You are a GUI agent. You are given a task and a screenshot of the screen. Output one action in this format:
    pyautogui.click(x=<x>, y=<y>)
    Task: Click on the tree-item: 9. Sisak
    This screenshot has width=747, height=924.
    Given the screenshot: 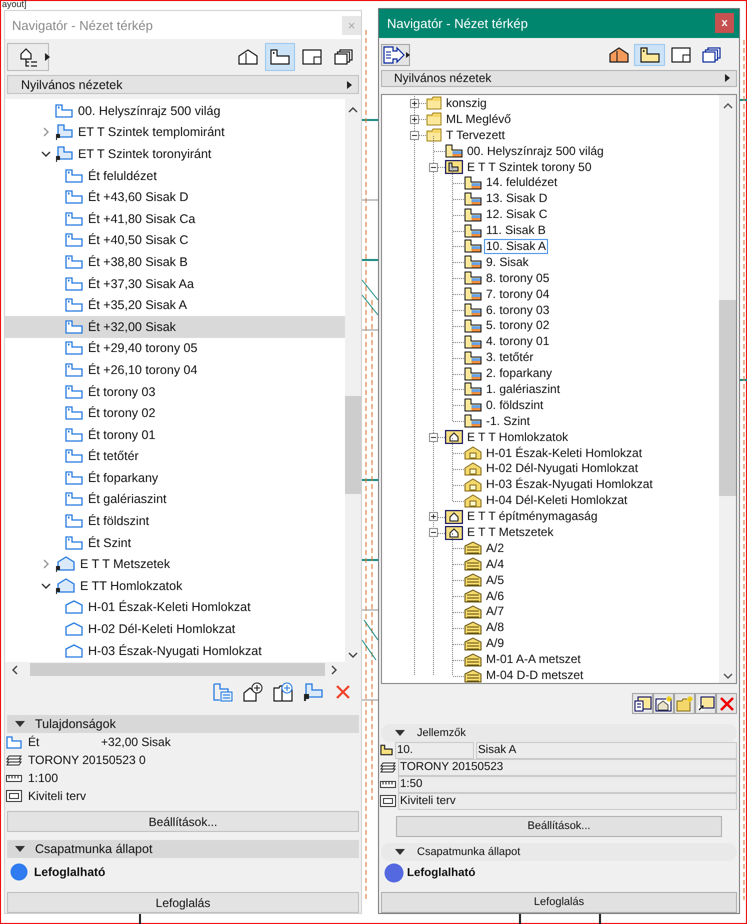 What is the action you would take?
    pyautogui.click(x=507, y=262)
    